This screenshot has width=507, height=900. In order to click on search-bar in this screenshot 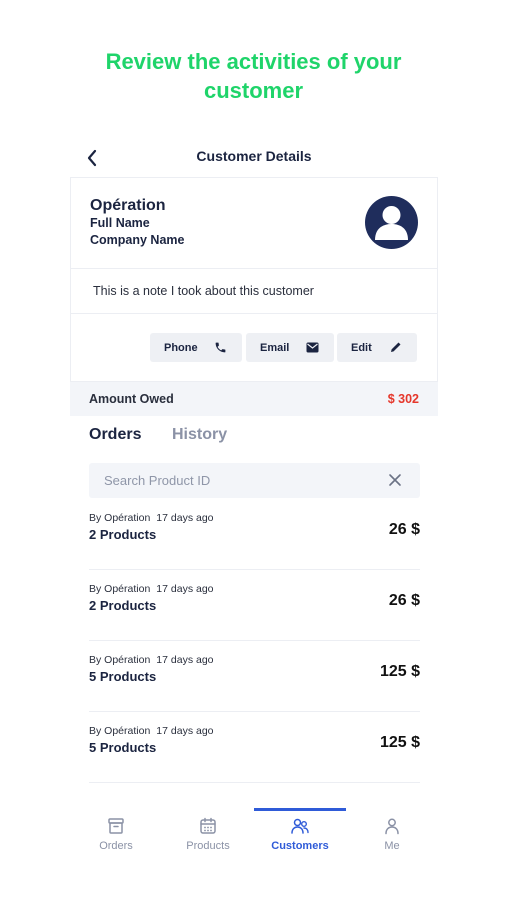, I will do `click(254, 480)`.